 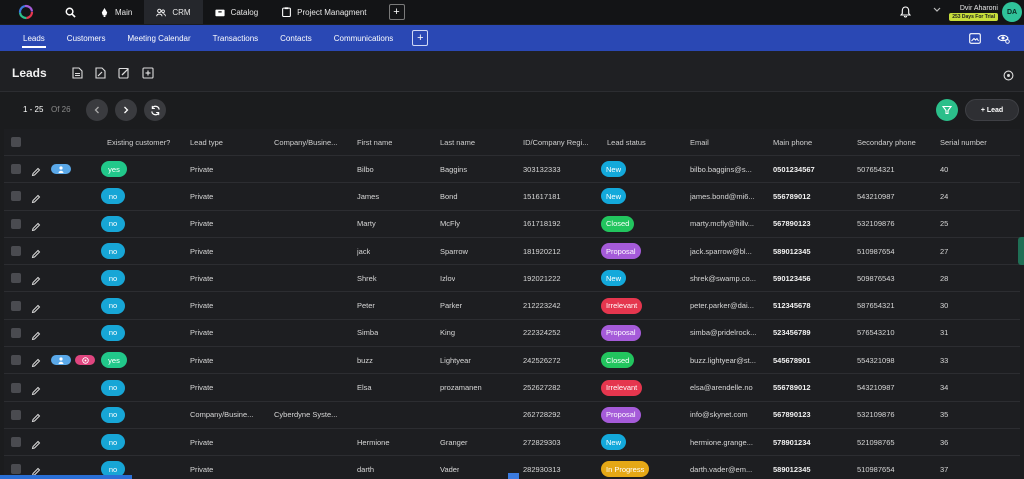 I want to click on col-lead-status: Lead status, so click(x=626, y=142).